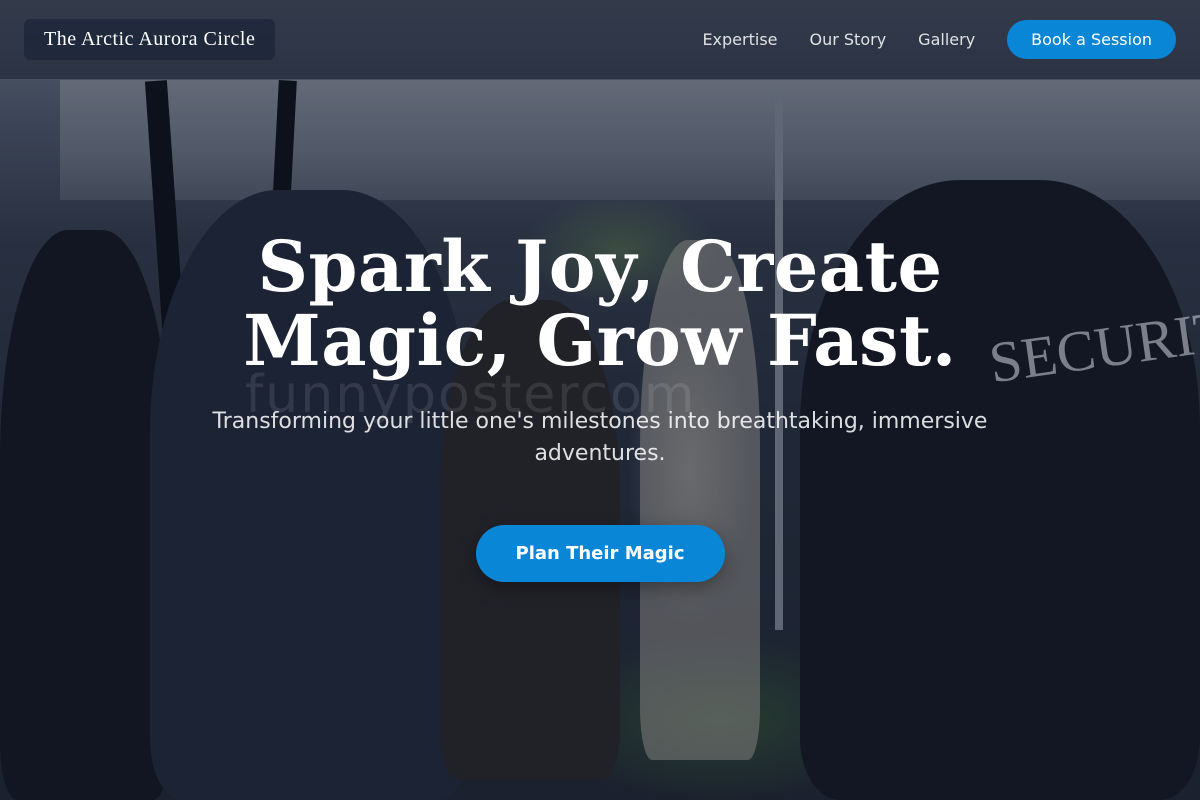 This screenshot has width=1200, height=800. Describe the element at coordinates (848, 39) in the screenshot. I see `nav-link-our-story: Our Story` at that location.